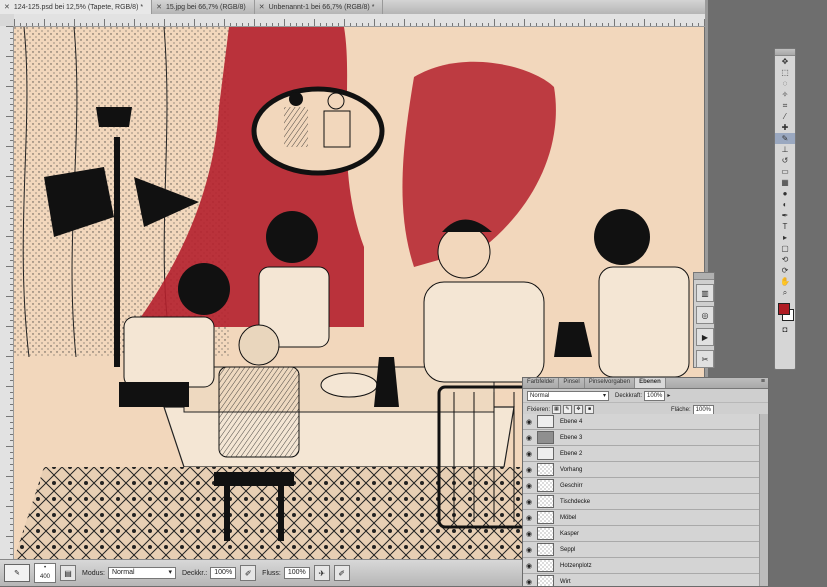 The image size is (827, 587). I want to click on clone-stamp-tool-icon: ⊥, so click(785, 149).